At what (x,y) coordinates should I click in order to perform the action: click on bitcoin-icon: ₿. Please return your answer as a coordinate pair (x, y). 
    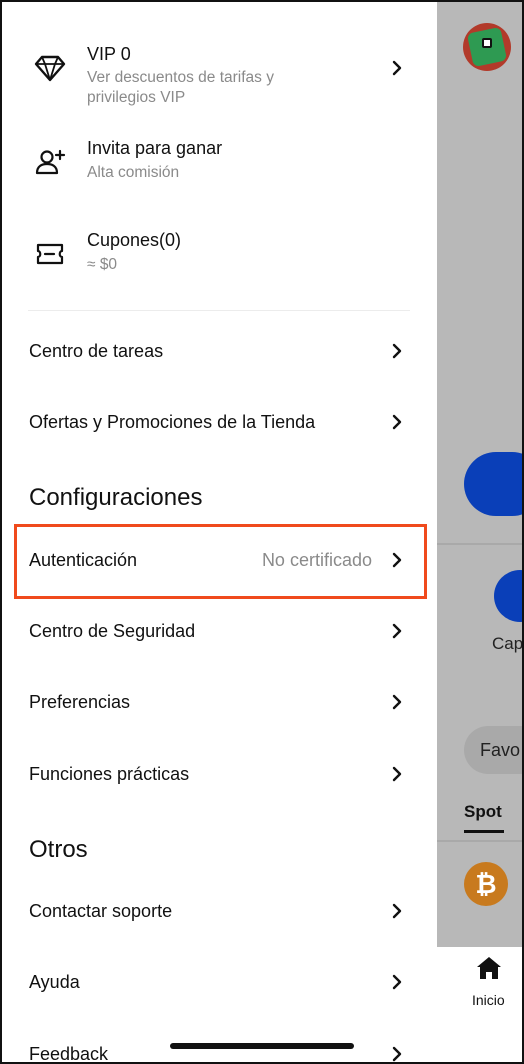
    Looking at the image, I should click on (486, 884).